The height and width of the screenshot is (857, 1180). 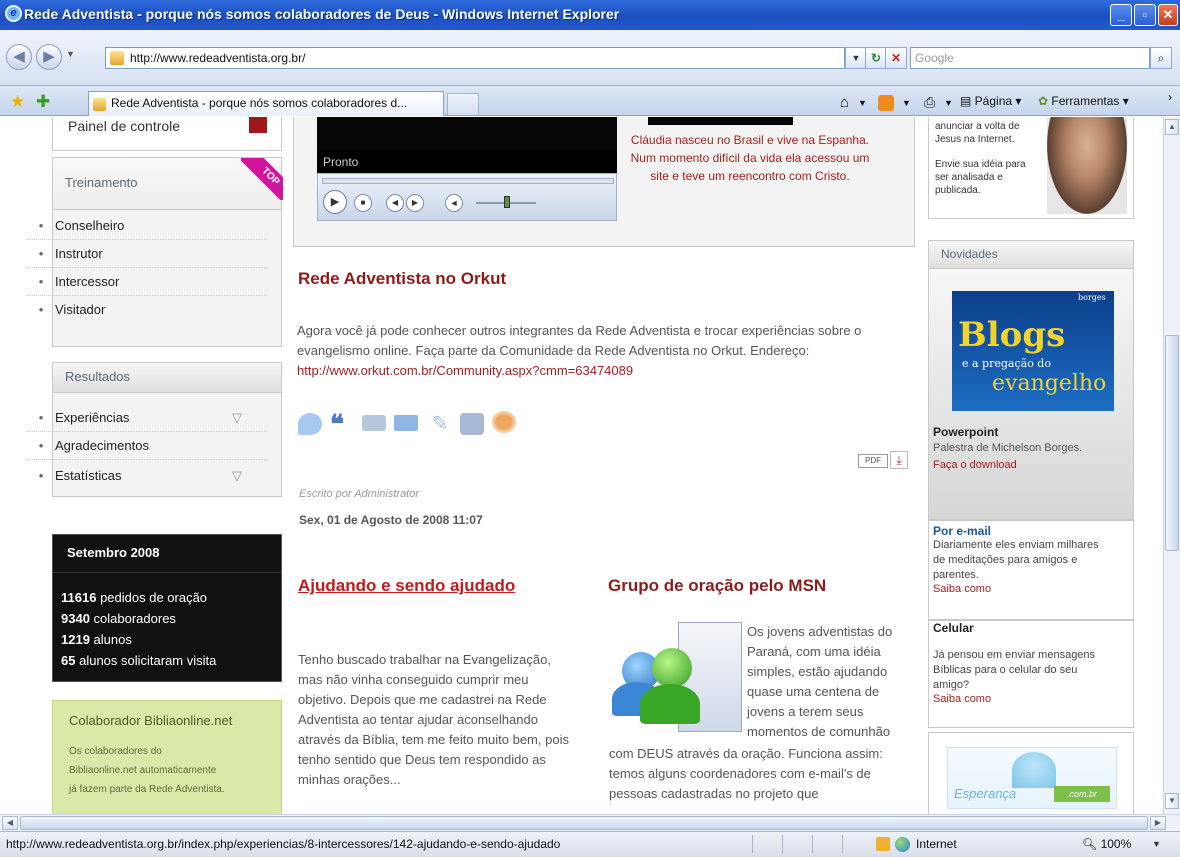 I want to click on feeds-dropdown-icon: ▼, so click(x=906, y=103).